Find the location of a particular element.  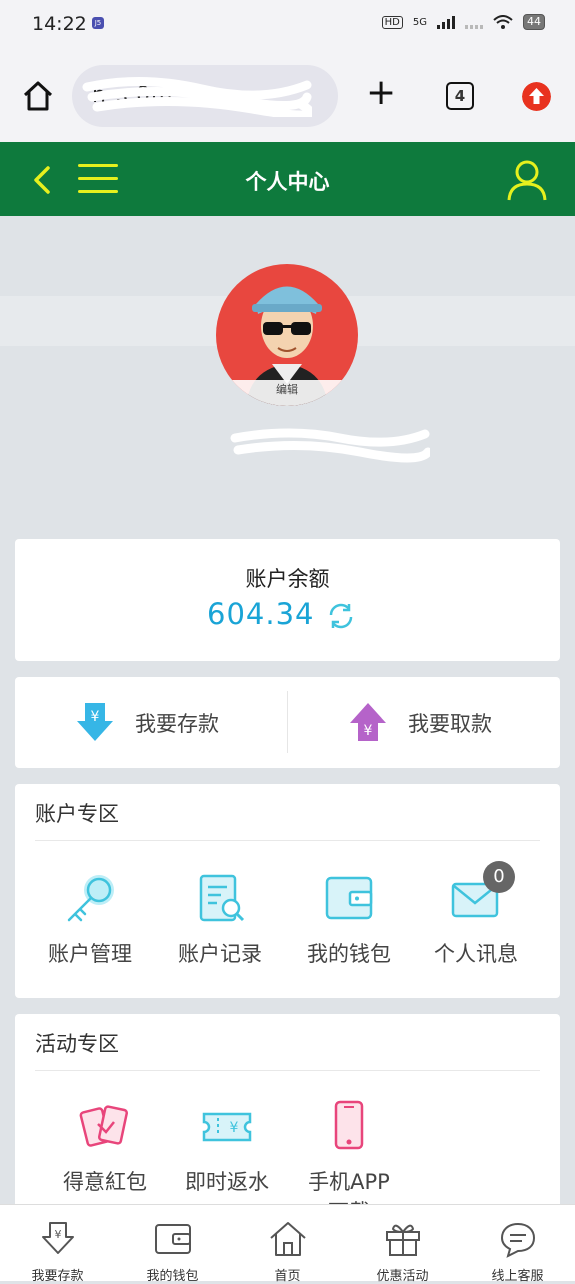

withdraw-label: 我要取款 is located at coordinates (450, 724).